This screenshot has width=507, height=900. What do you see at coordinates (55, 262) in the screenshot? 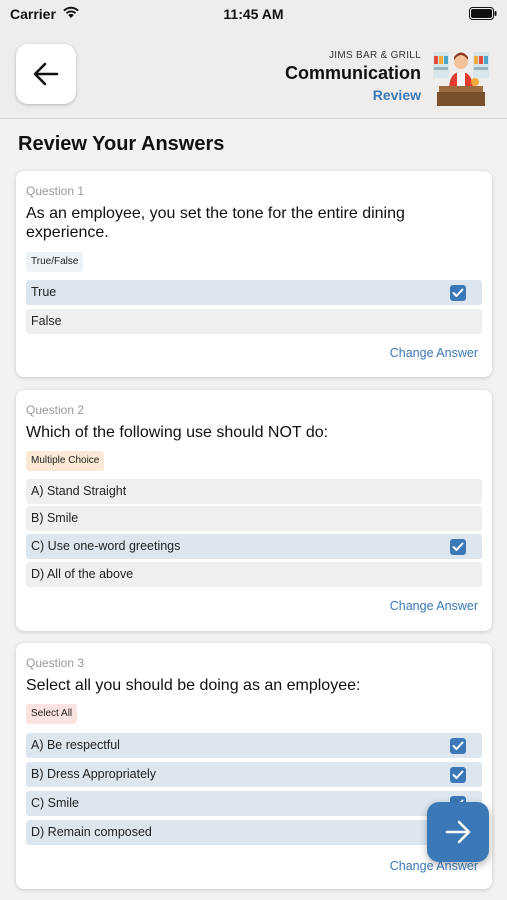
I see `question-type-badge: True/False` at bounding box center [55, 262].